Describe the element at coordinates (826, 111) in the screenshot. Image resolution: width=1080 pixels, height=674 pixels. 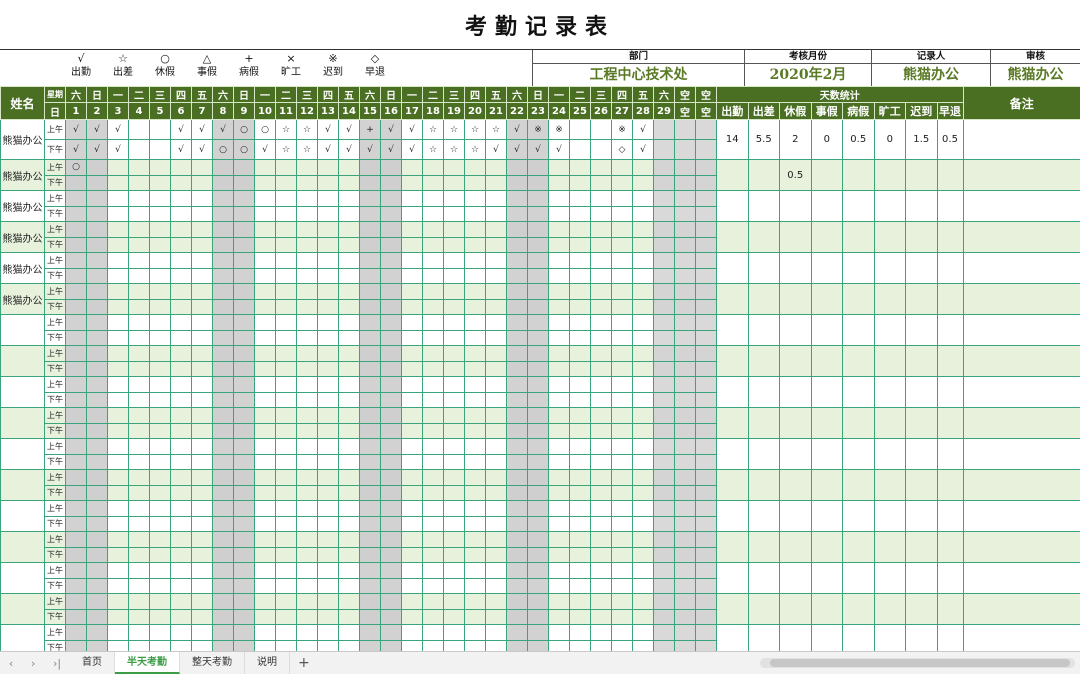
I see `stat-header: 事假` at that location.